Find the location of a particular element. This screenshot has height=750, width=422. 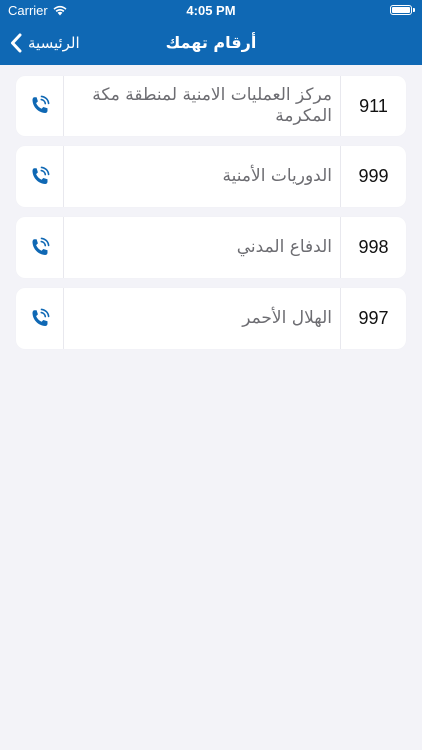

contact-name: الدوريات الأمنية is located at coordinates (201, 176).